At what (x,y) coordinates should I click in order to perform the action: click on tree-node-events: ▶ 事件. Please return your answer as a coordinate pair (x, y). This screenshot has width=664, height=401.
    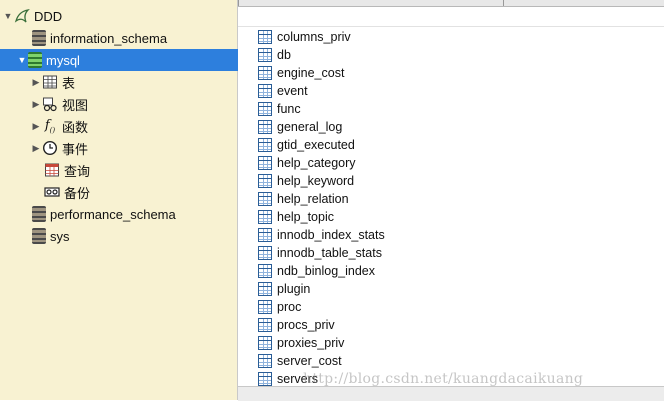
    Looking at the image, I should click on (119, 148).